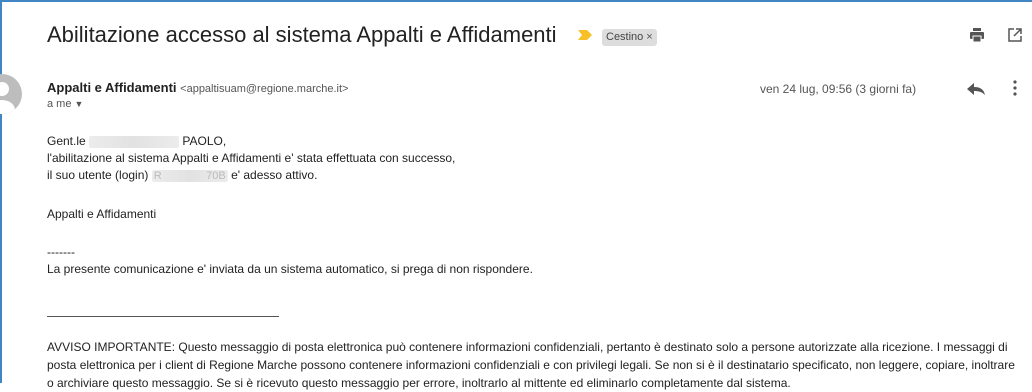 This screenshot has width=1032, height=392. Describe the element at coordinates (216, 175) in the screenshot. I see `login-end: 70B` at that location.